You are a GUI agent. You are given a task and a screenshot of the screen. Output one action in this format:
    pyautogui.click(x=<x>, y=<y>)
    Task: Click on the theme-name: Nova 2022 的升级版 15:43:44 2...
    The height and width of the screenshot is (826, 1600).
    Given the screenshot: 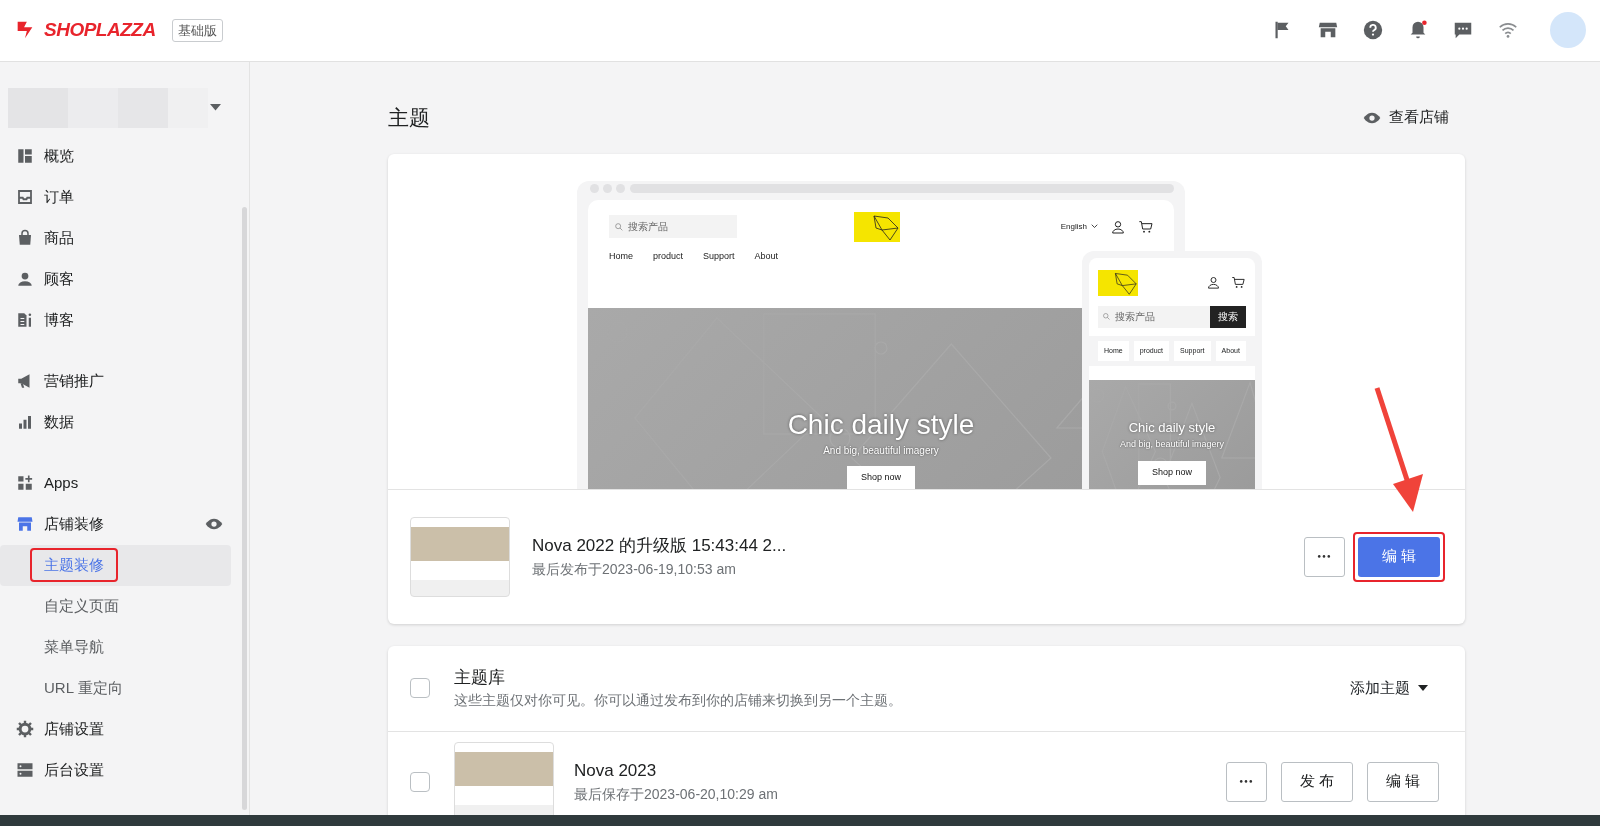 What is the action you would take?
    pyautogui.click(x=659, y=546)
    